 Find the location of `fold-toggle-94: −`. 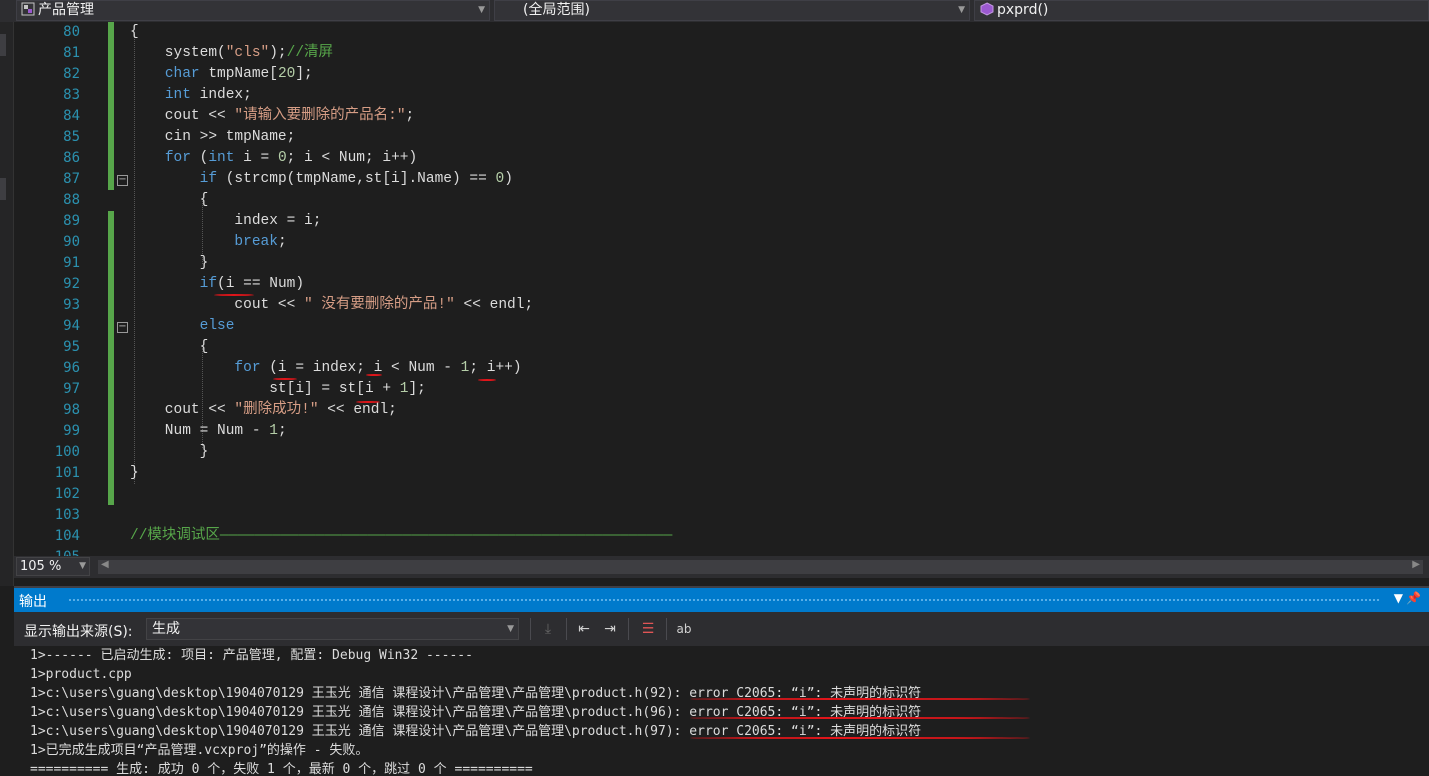

fold-toggle-94: − is located at coordinates (122, 327).